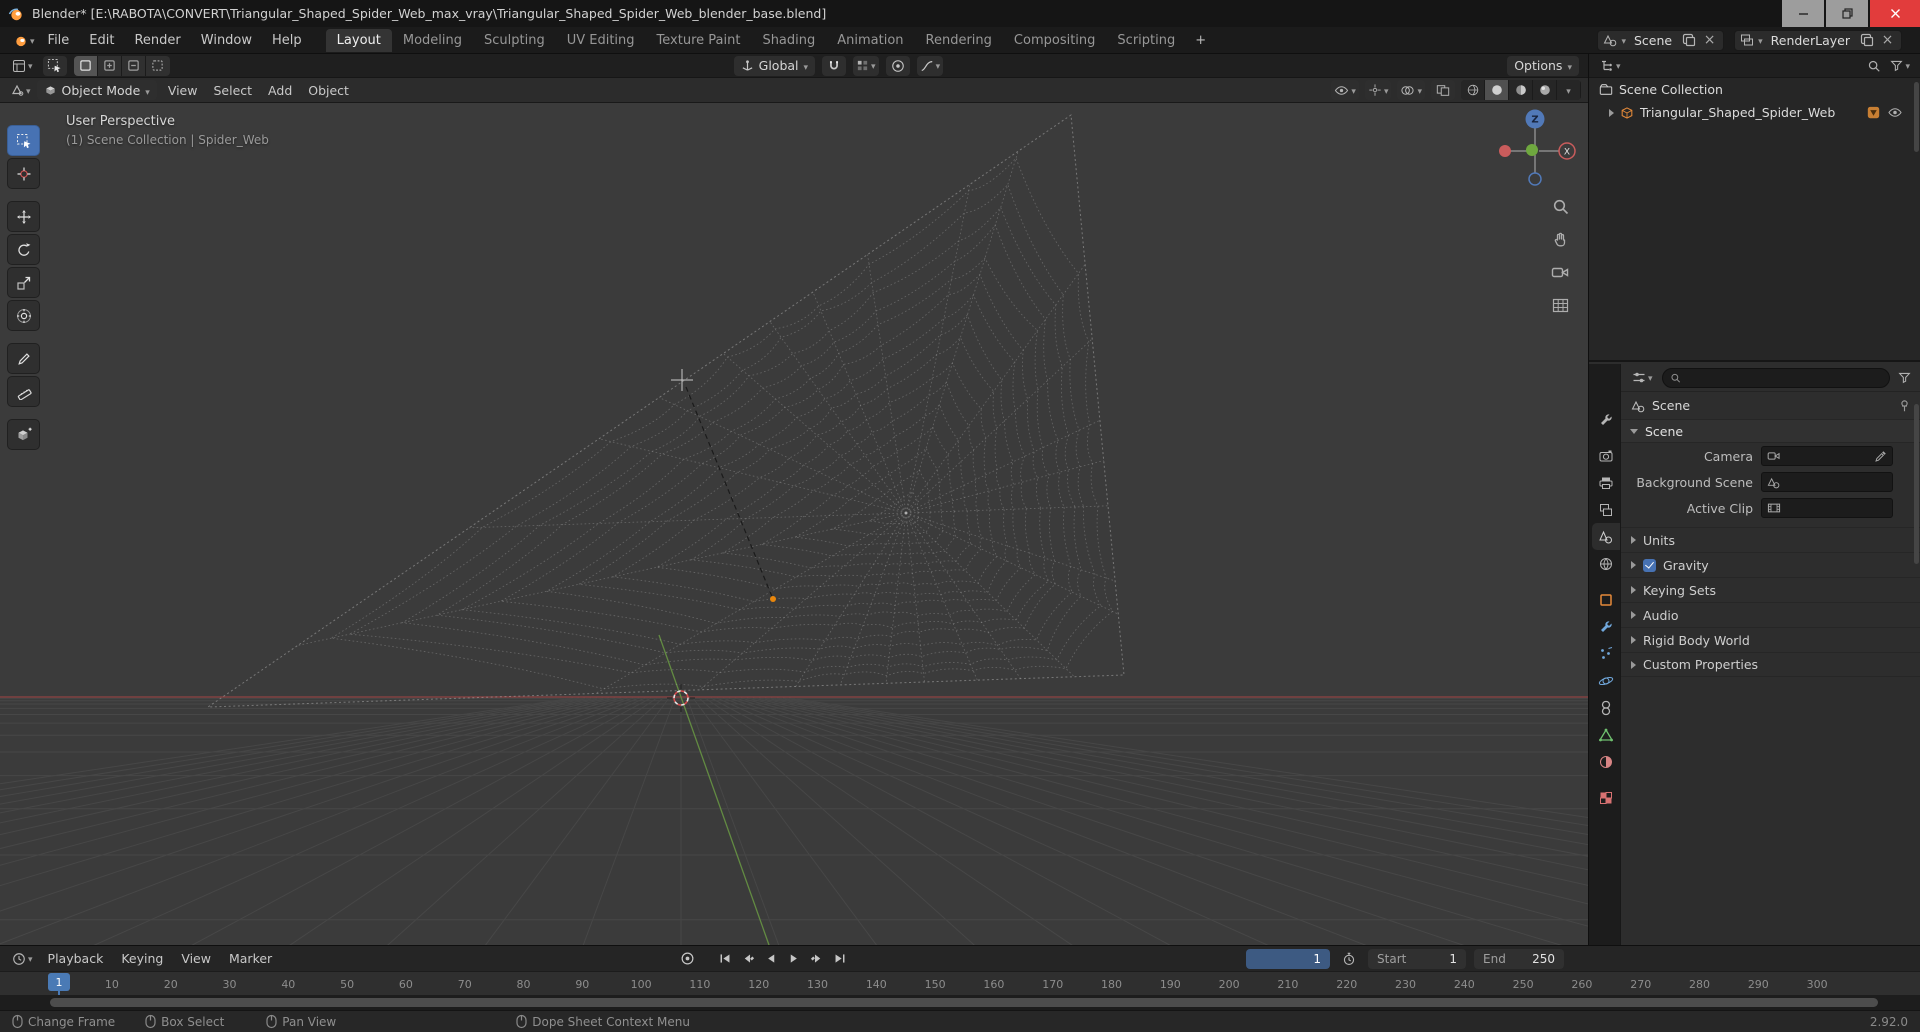  What do you see at coordinates (1827, 508) in the screenshot?
I see `active-clip-field` at bounding box center [1827, 508].